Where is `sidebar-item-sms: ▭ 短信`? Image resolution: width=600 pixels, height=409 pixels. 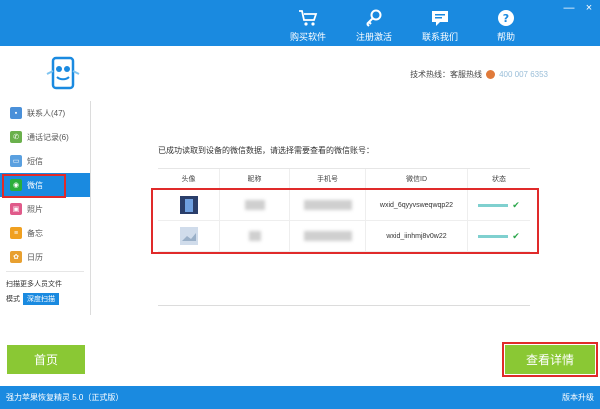
sidebar-item-sms: ▭ 短信 is located at coordinates (45, 161).